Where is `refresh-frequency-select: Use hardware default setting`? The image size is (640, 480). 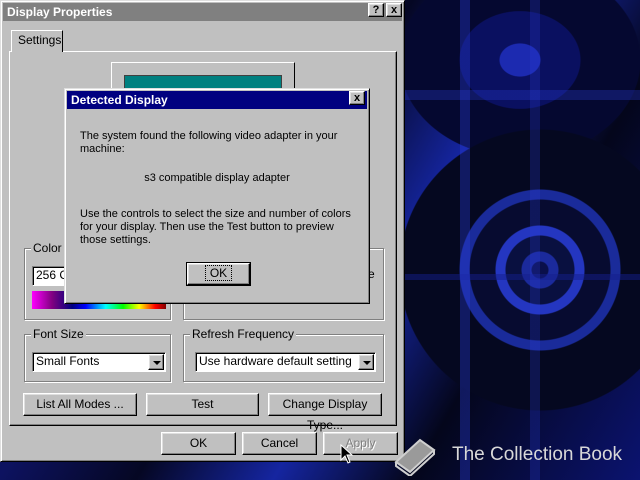 refresh-frequency-select: Use hardware default setting is located at coordinates (285, 362).